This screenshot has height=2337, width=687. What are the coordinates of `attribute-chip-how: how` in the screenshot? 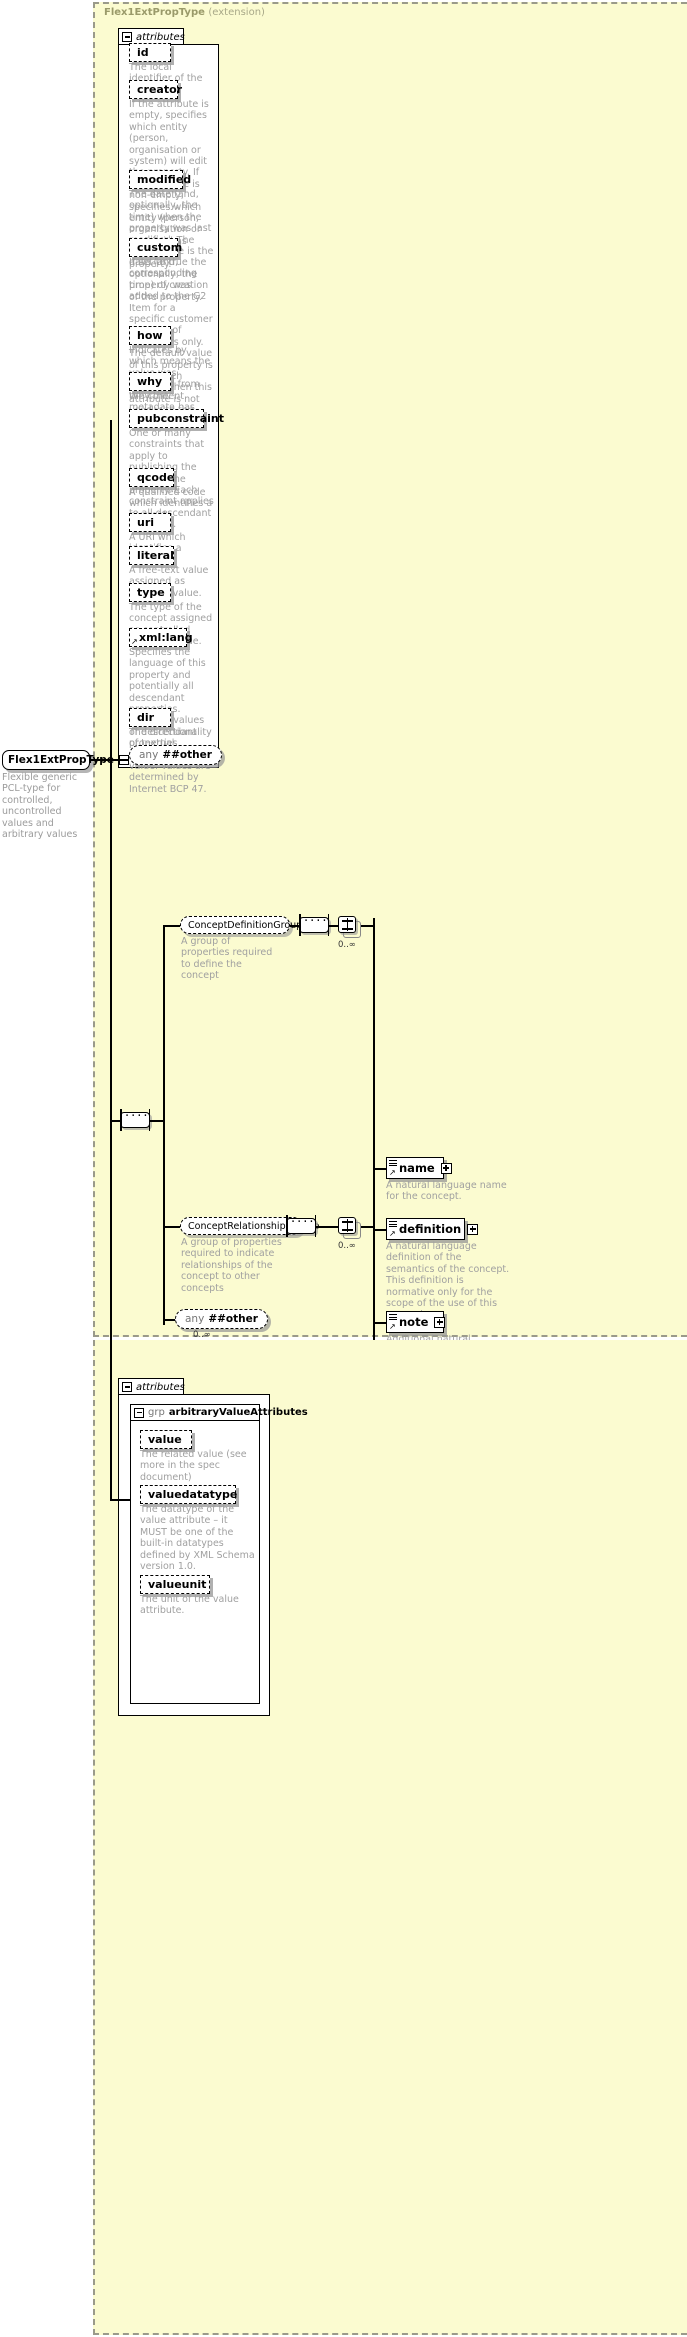 It's located at (150, 335).